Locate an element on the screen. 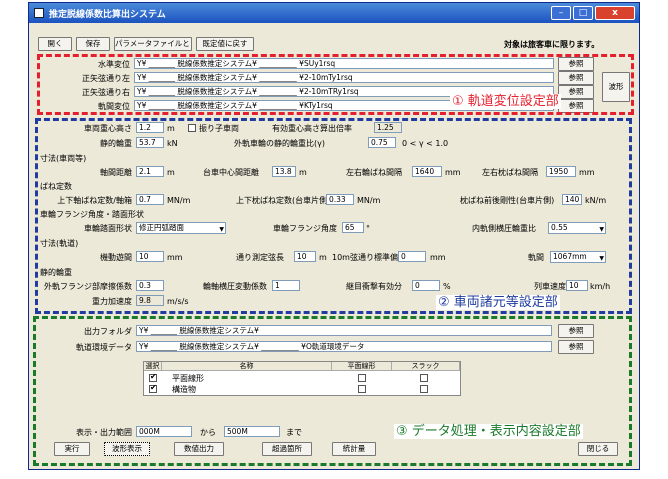 The image size is (668, 479). open-button: 開く is located at coordinates (55, 44).